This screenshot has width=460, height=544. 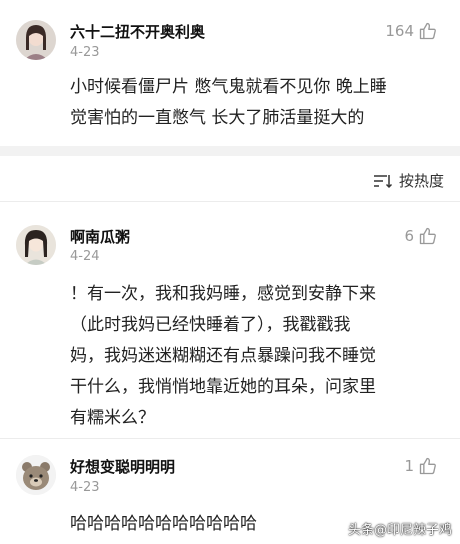 I want to click on like-button: 1, so click(x=421, y=466).